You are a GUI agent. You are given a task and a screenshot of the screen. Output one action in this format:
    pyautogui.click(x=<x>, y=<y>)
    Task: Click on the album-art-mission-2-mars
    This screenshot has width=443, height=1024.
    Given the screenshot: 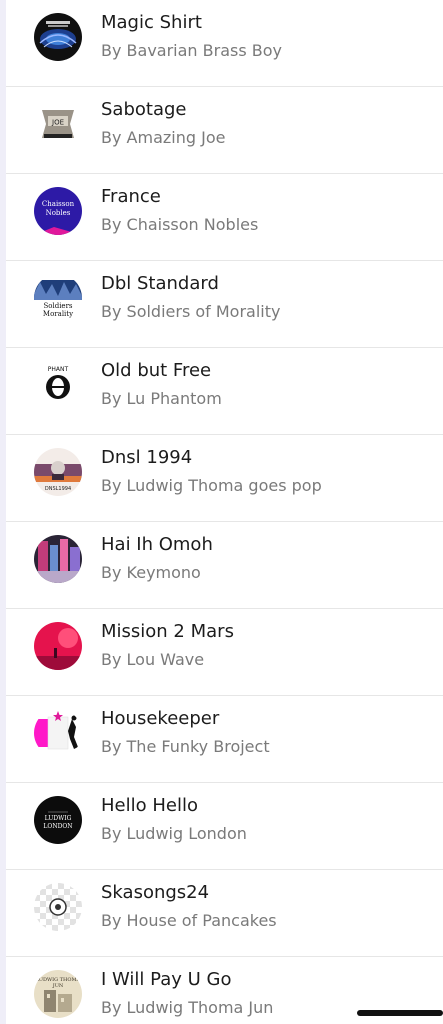 What is the action you would take?
    pyautogui.click(x=58, y=646)
    